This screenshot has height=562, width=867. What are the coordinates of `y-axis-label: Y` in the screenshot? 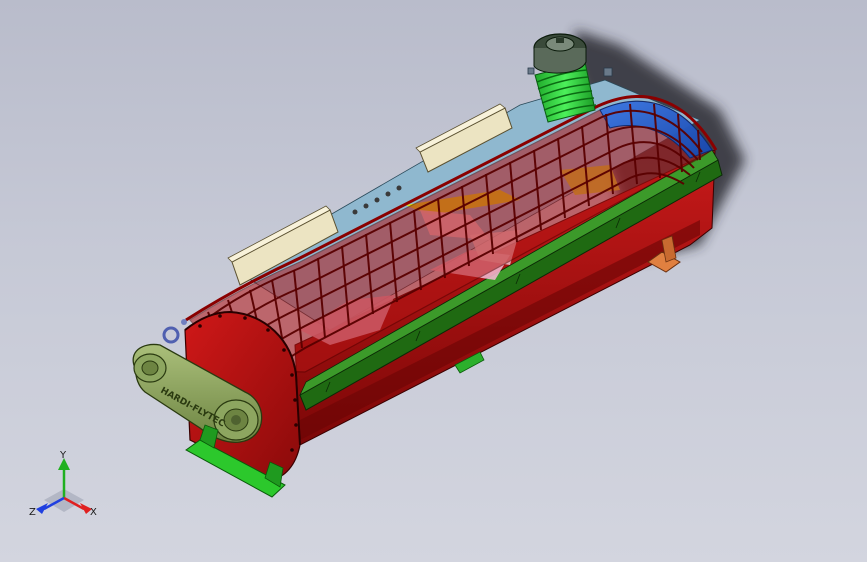 It's located at (63, 455).